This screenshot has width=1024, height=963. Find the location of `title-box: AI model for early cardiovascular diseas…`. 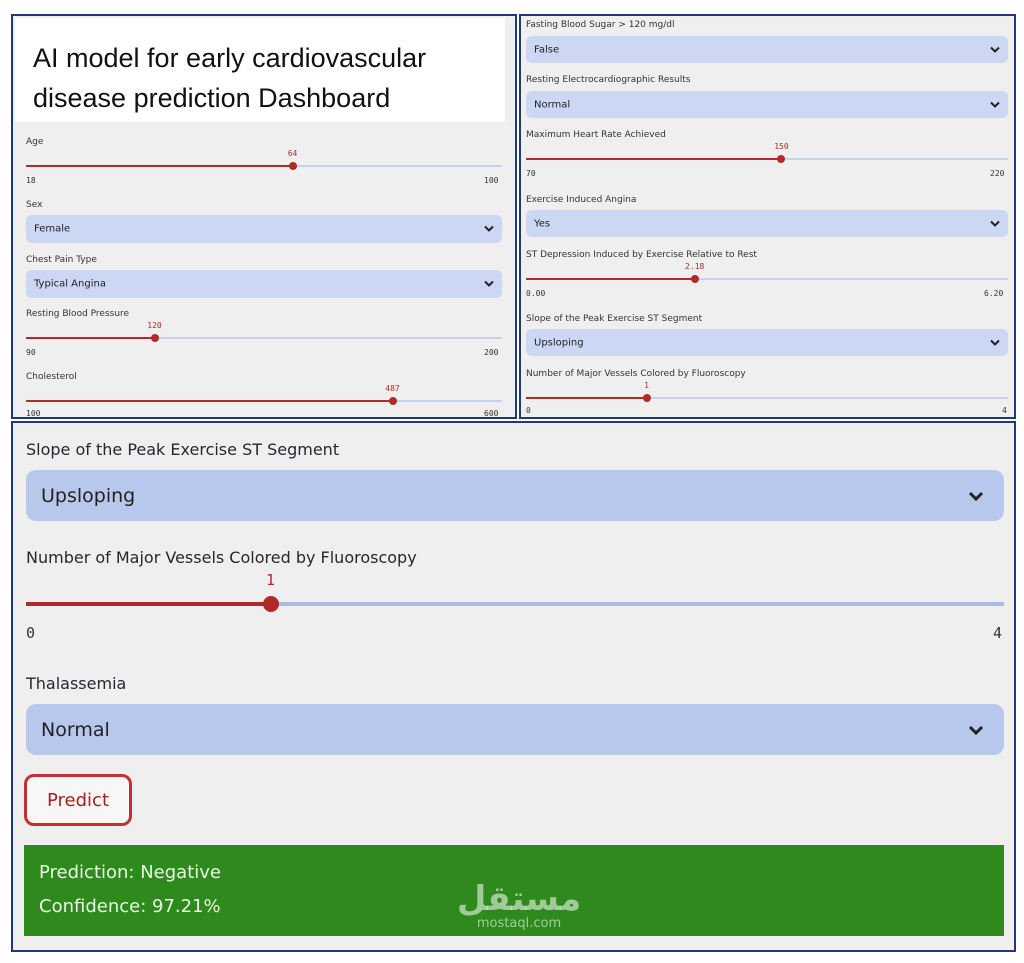

title-box: AI model for early cardiovascular diseas… is located at coordinates (260, 70).